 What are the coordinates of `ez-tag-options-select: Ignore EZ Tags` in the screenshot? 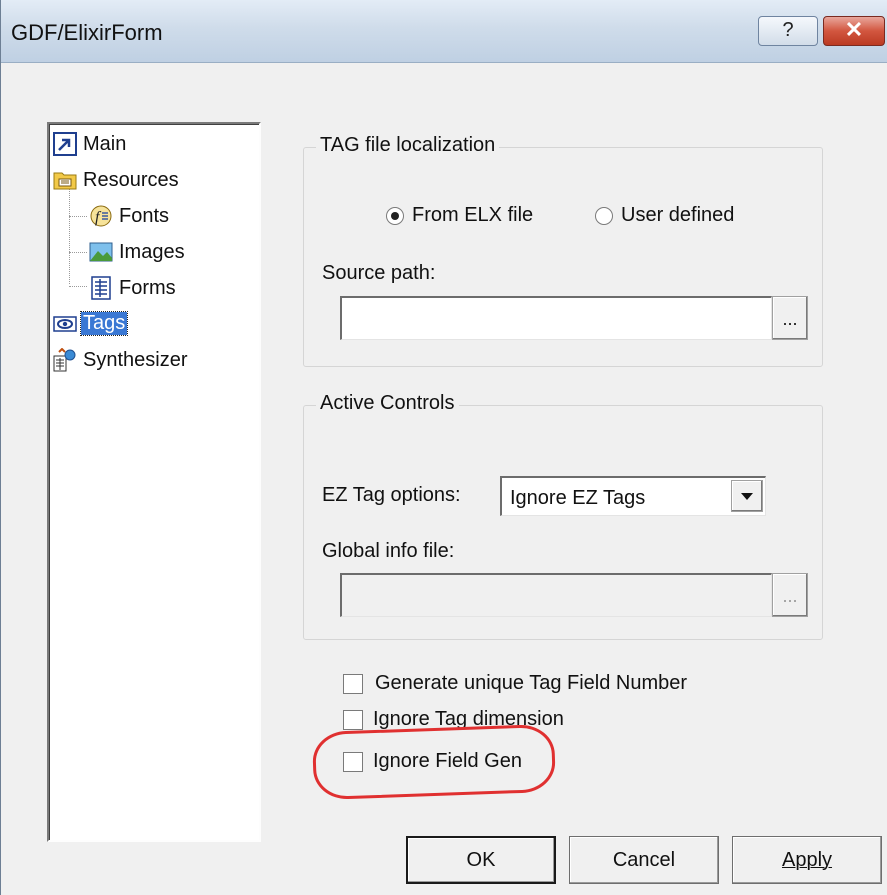 It's located at (633, 496).